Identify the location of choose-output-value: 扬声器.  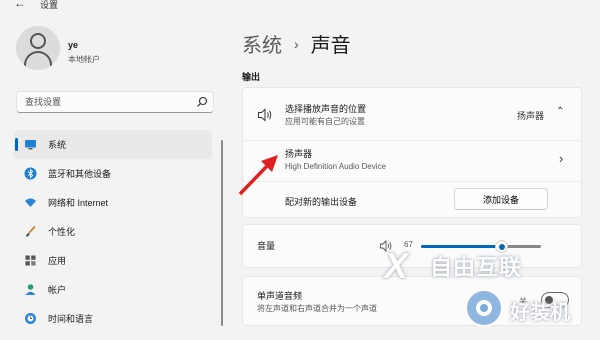
(531, 116).